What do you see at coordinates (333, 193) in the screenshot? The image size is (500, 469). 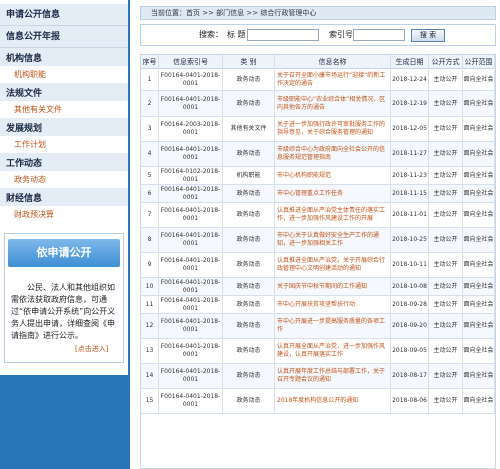 I see `cell-title: 市中心管理重点工作任务` at bounding box center [333, 193].